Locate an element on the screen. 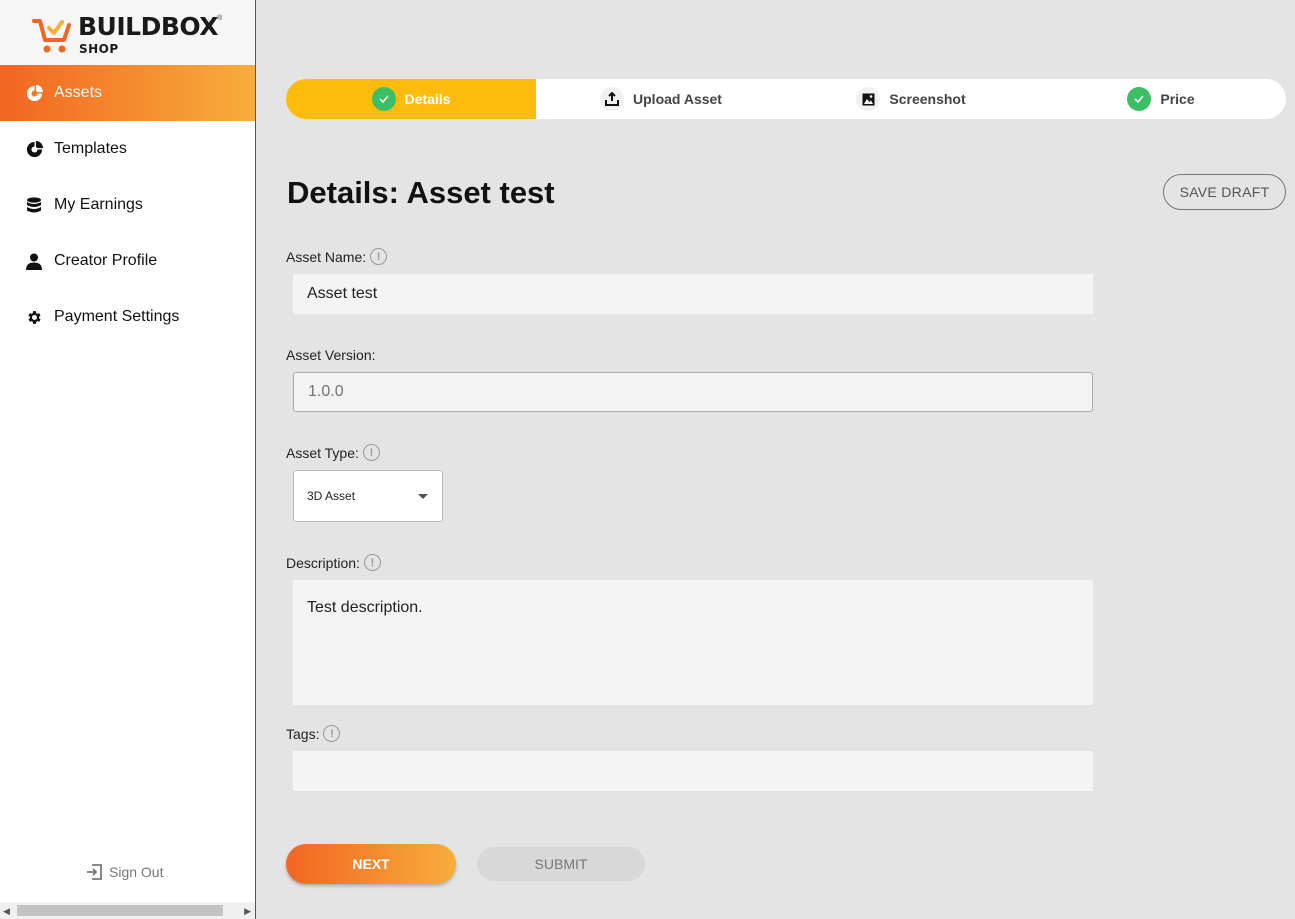 The image size is (1295, 919). user-icon is located at coordinates (34, 261).